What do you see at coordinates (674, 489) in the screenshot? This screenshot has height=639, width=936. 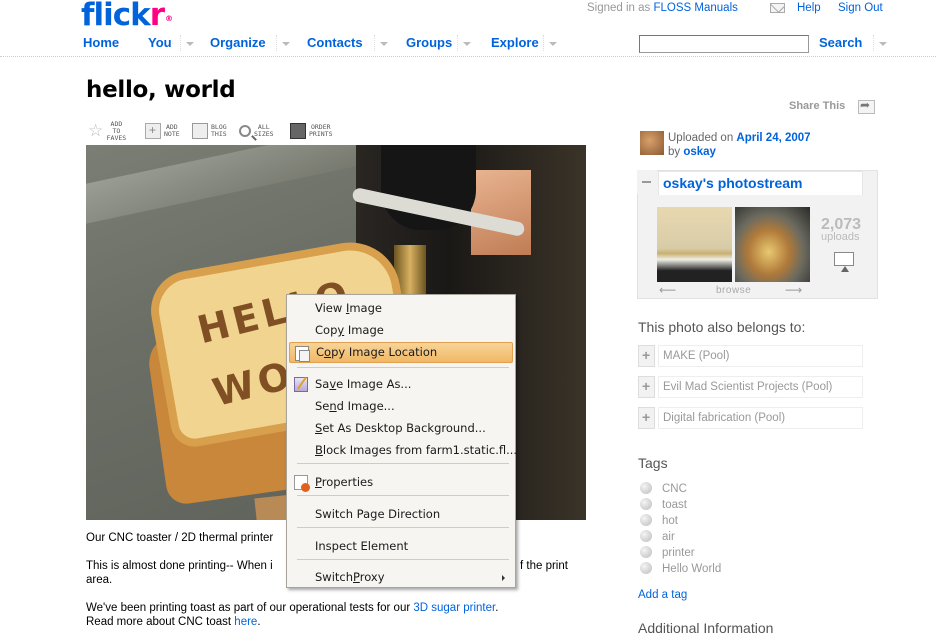 I see `tag-label: CNC` at bounding box center [674, 489].